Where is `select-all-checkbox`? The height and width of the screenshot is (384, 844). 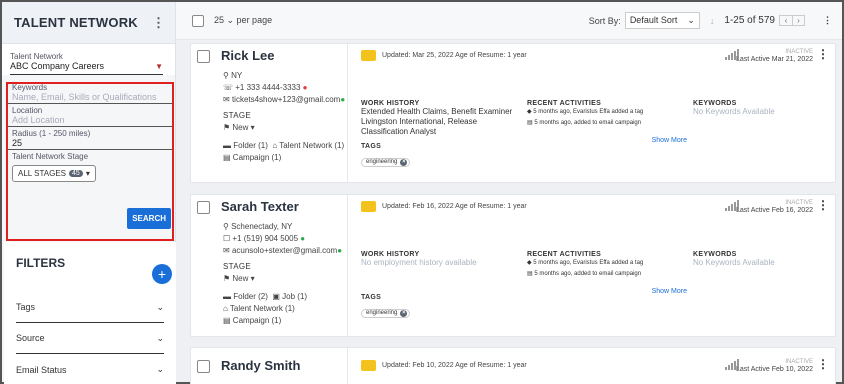
select-all-checkbox is located at coordinates (198, 20).